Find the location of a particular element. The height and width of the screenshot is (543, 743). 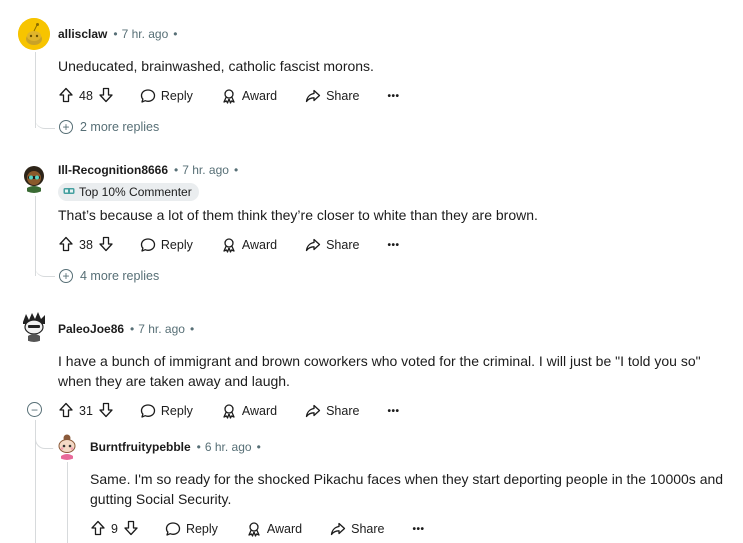

vote-count: 48 is located at coordinates (86, 96).